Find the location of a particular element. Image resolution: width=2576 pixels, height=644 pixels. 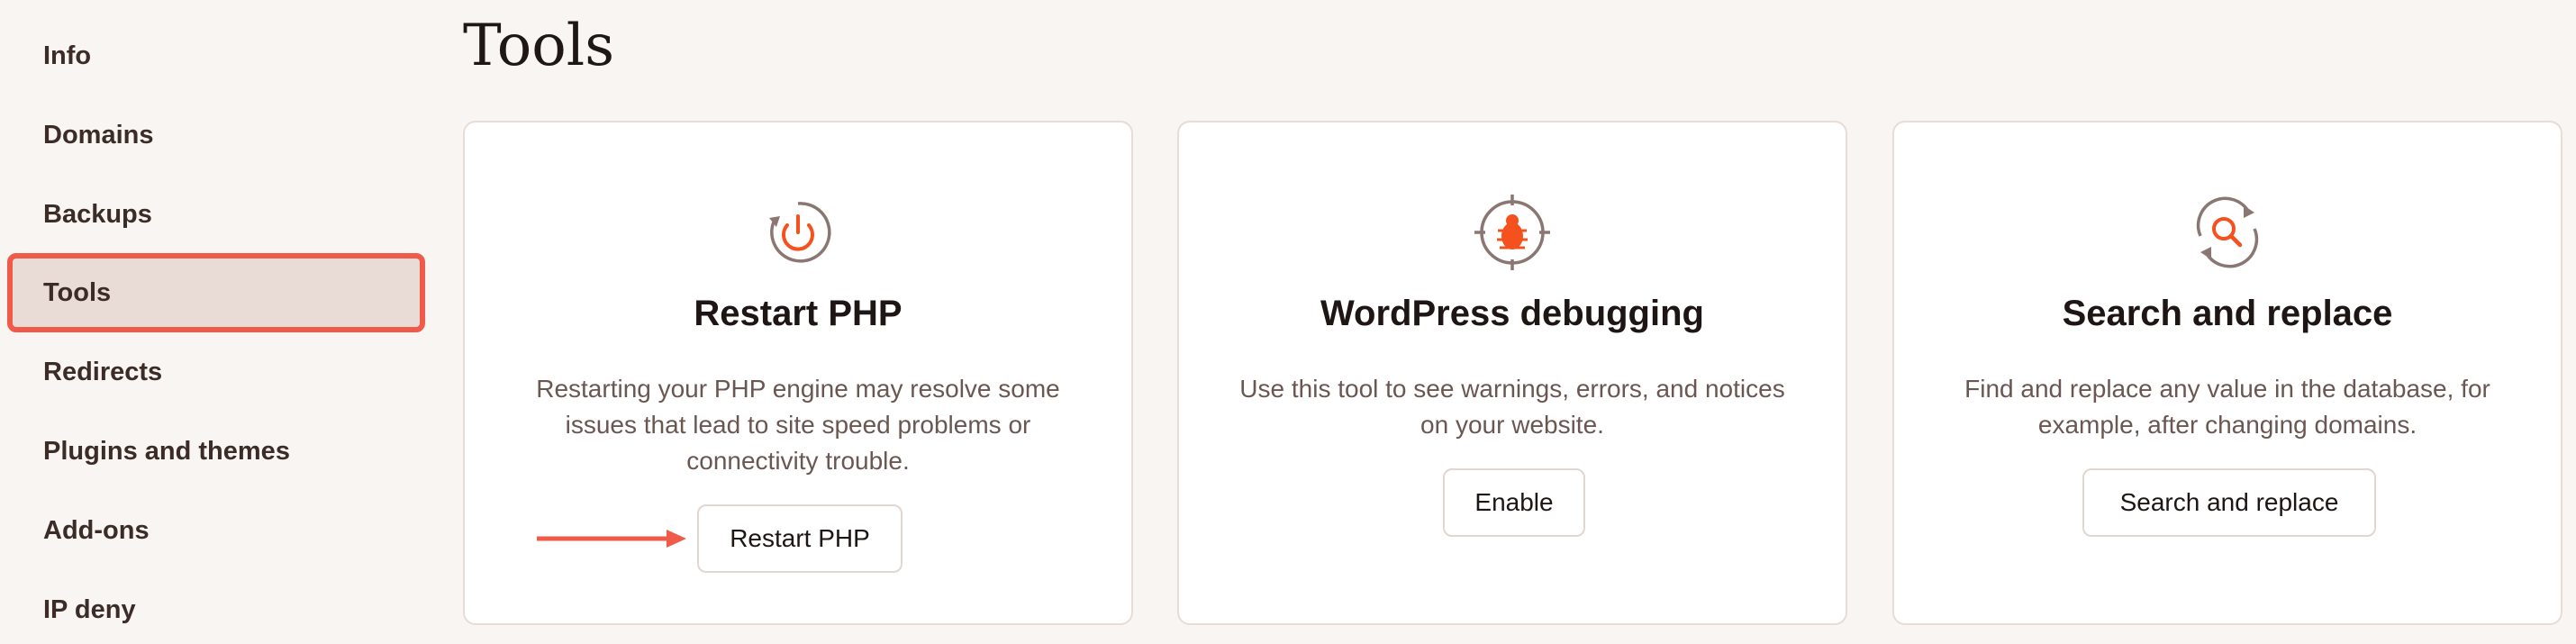

arrow-icon is located at coordinates (611, 539).